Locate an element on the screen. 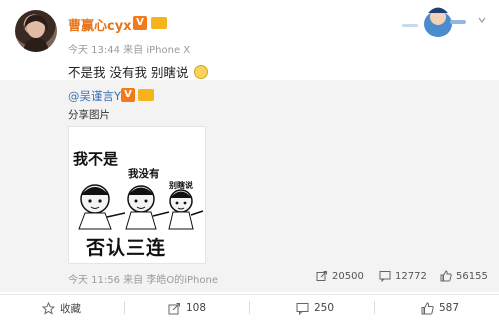  post-author-name: 曹赢心cyx is located at coordinates (100, 24).